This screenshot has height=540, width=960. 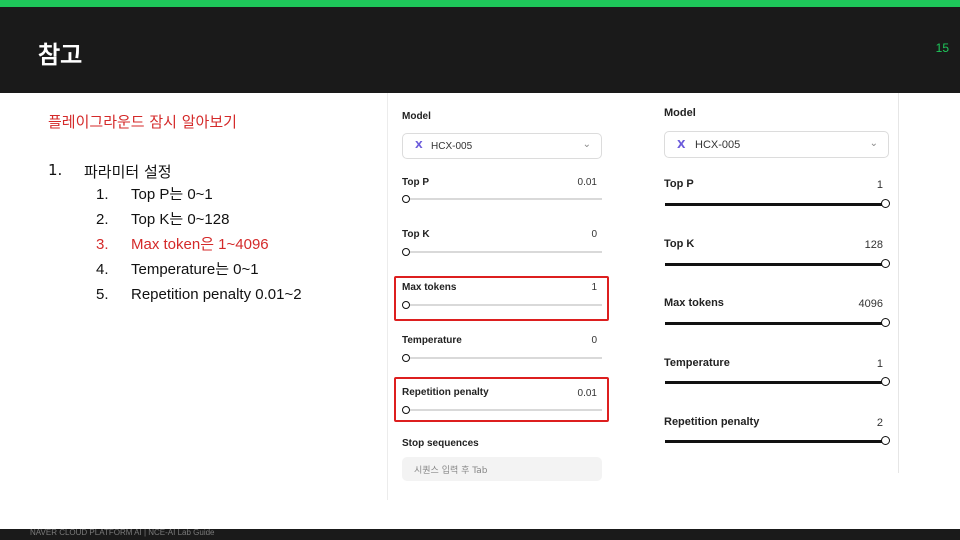 I want to click on stop-sequences-label: Stop sequences, so click(x=440, y=443).